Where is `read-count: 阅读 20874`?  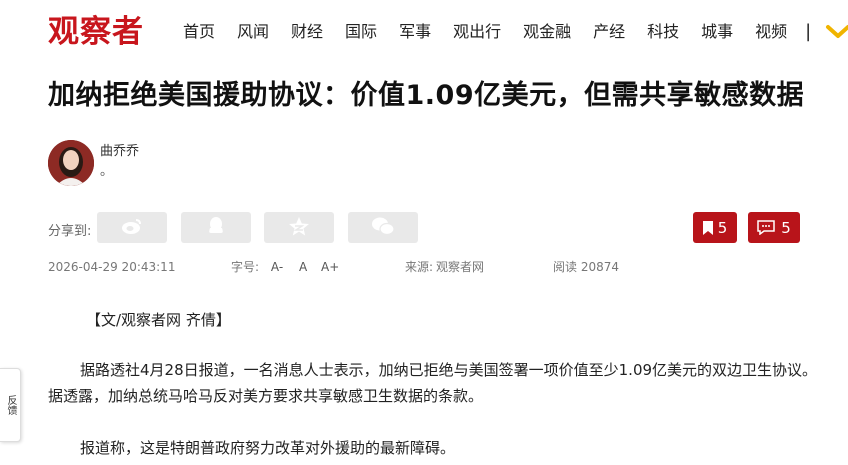 read-count: 阅读 20874 is located at coordinates (586, 267).